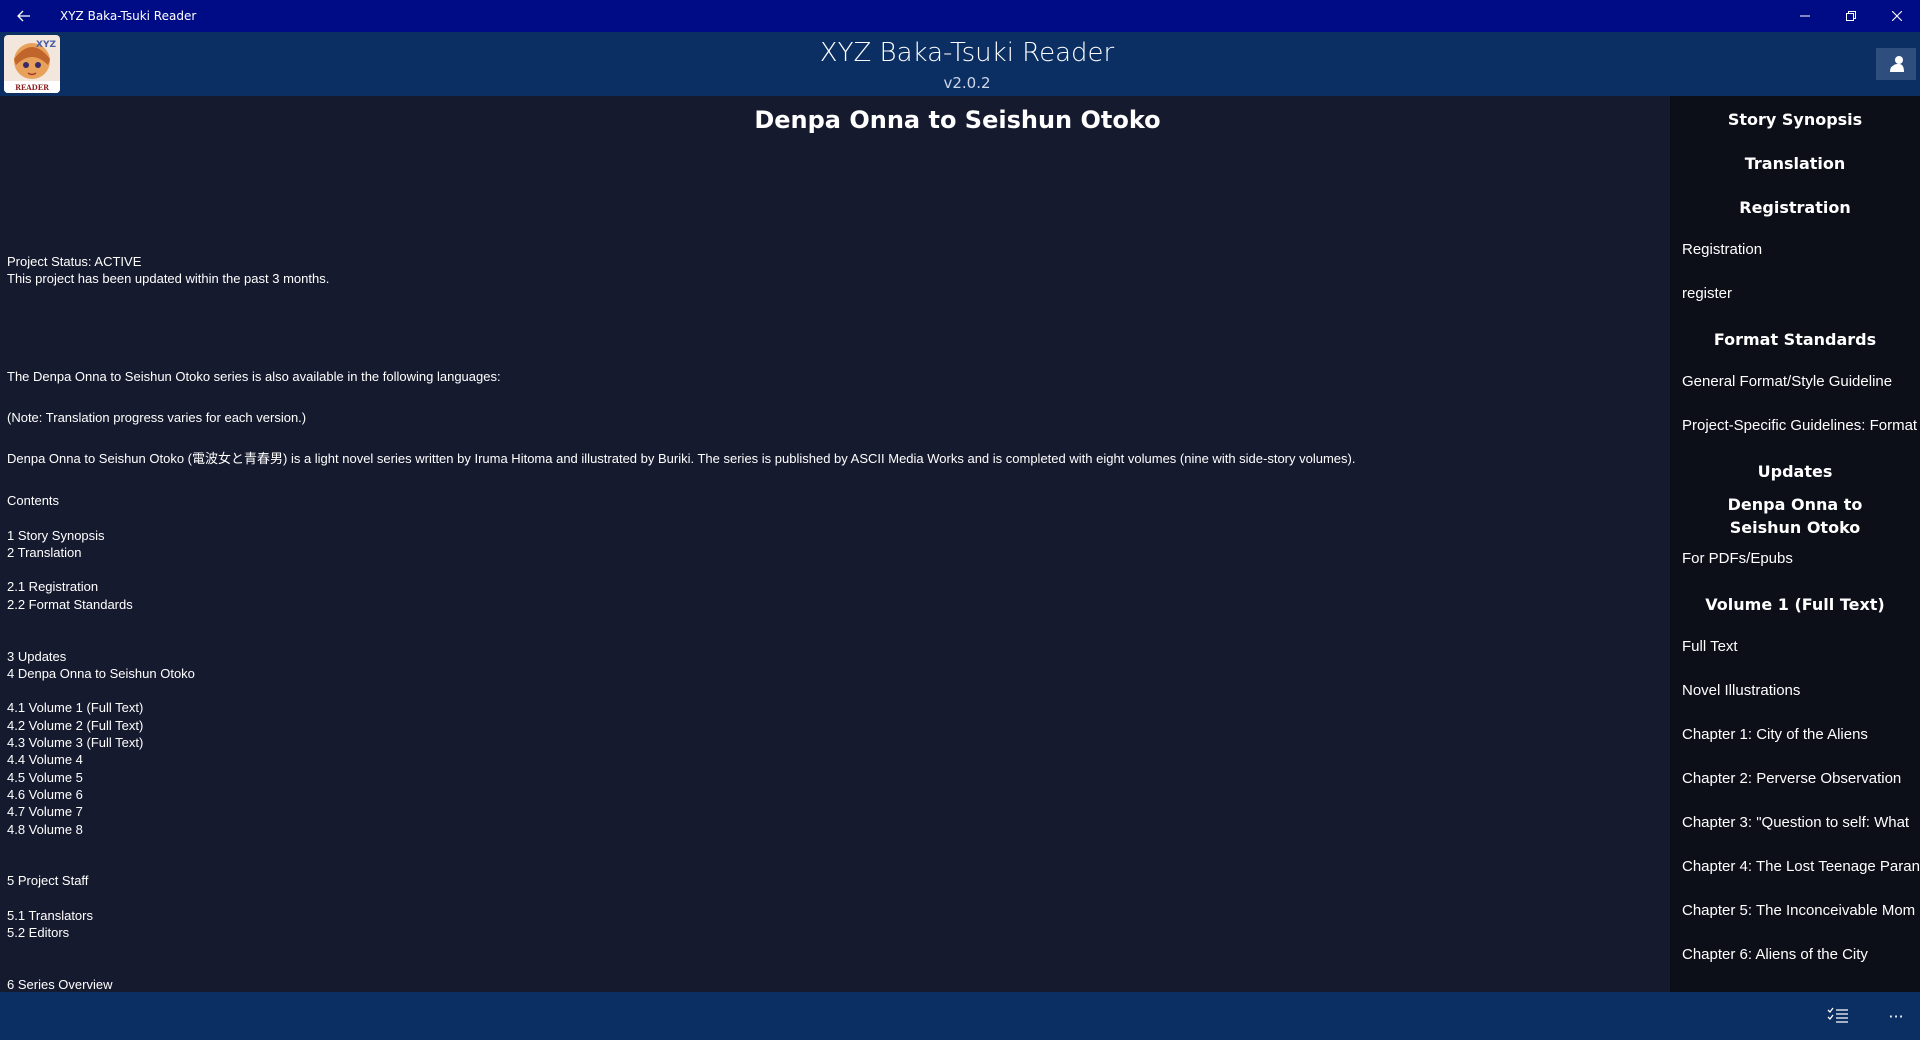  I want to click on contents-button, so click(1838, 1016).